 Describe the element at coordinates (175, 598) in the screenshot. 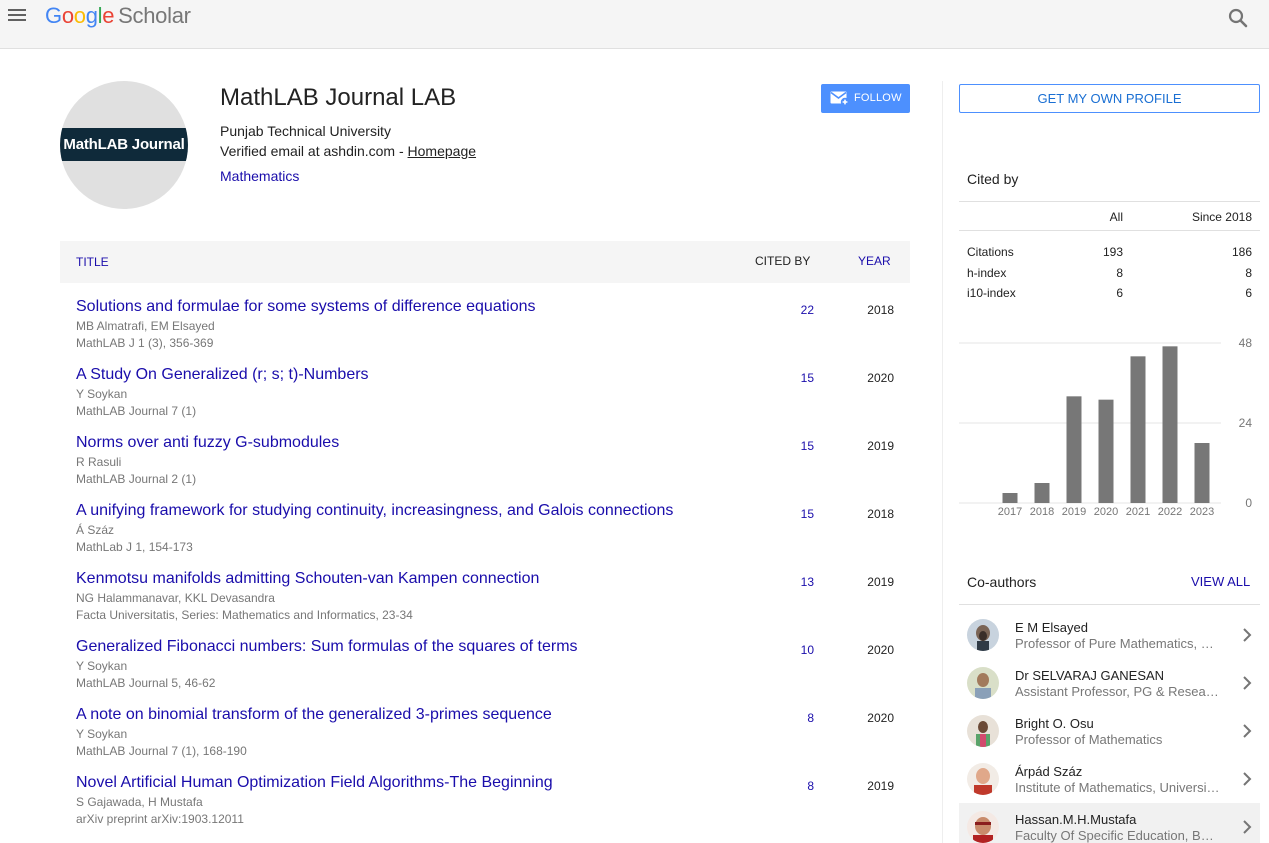

I see `article-authors: NG Halammanavar, KKL Devasandra` at that location.